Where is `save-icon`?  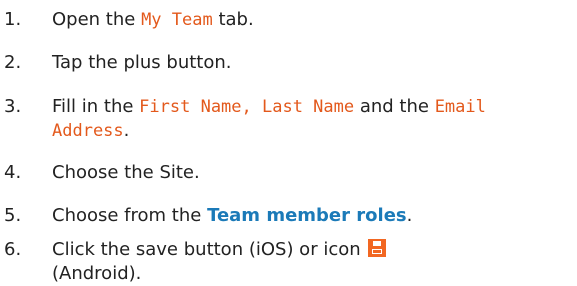
save-icon is located at coordinates (377, 248).